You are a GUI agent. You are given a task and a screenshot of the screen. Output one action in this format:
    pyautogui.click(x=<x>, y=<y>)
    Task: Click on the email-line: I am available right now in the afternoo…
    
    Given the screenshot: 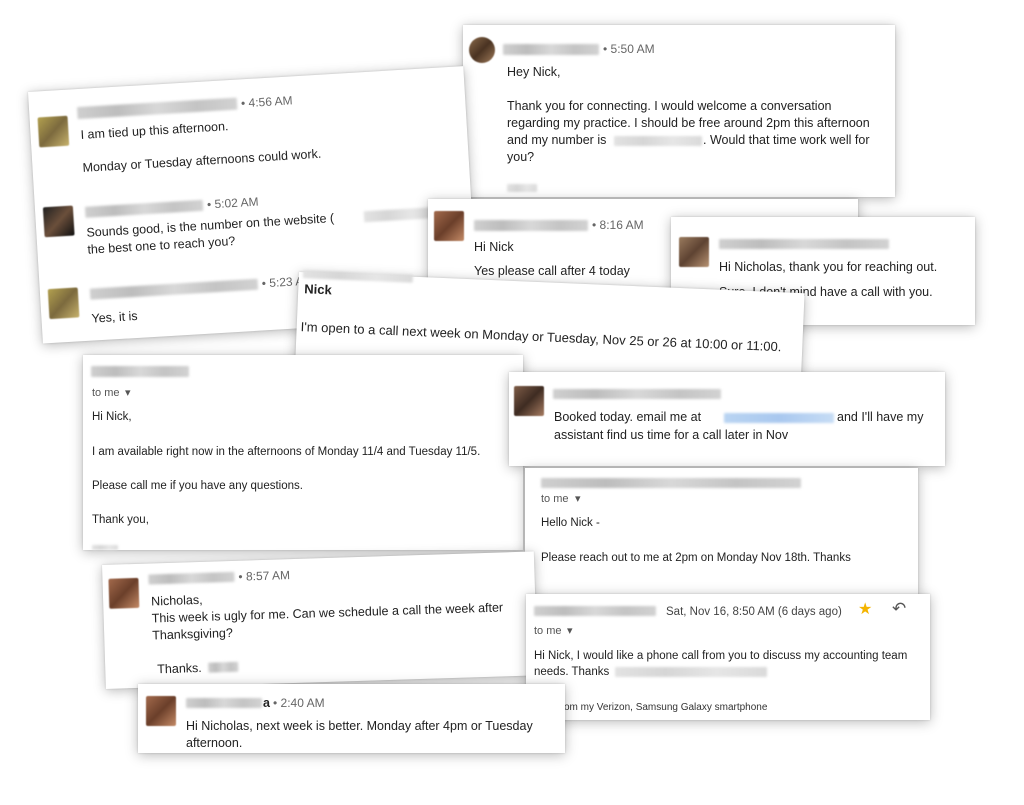 What is the action you would take?
    pyautogui.click(x=286, y=452)
    